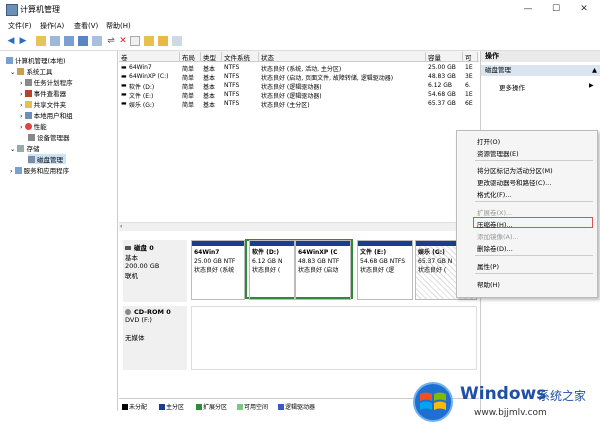 Image resolution: width=600 pixels, height=428 pixels. Describe the element at coordinates (155, 271) in the screenshot. I see `disk-0-label: 磁盘 0 基本 200.00 GB 联机` at that location.